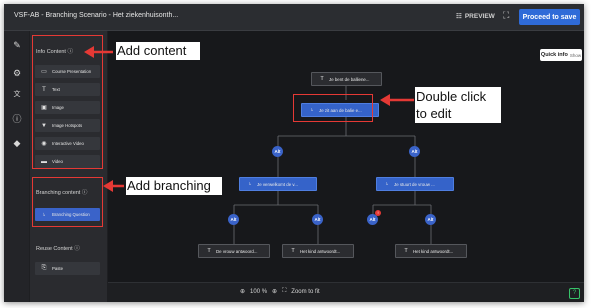  I want to click on add-branching-annotation: Add branching, so click(169, 185).